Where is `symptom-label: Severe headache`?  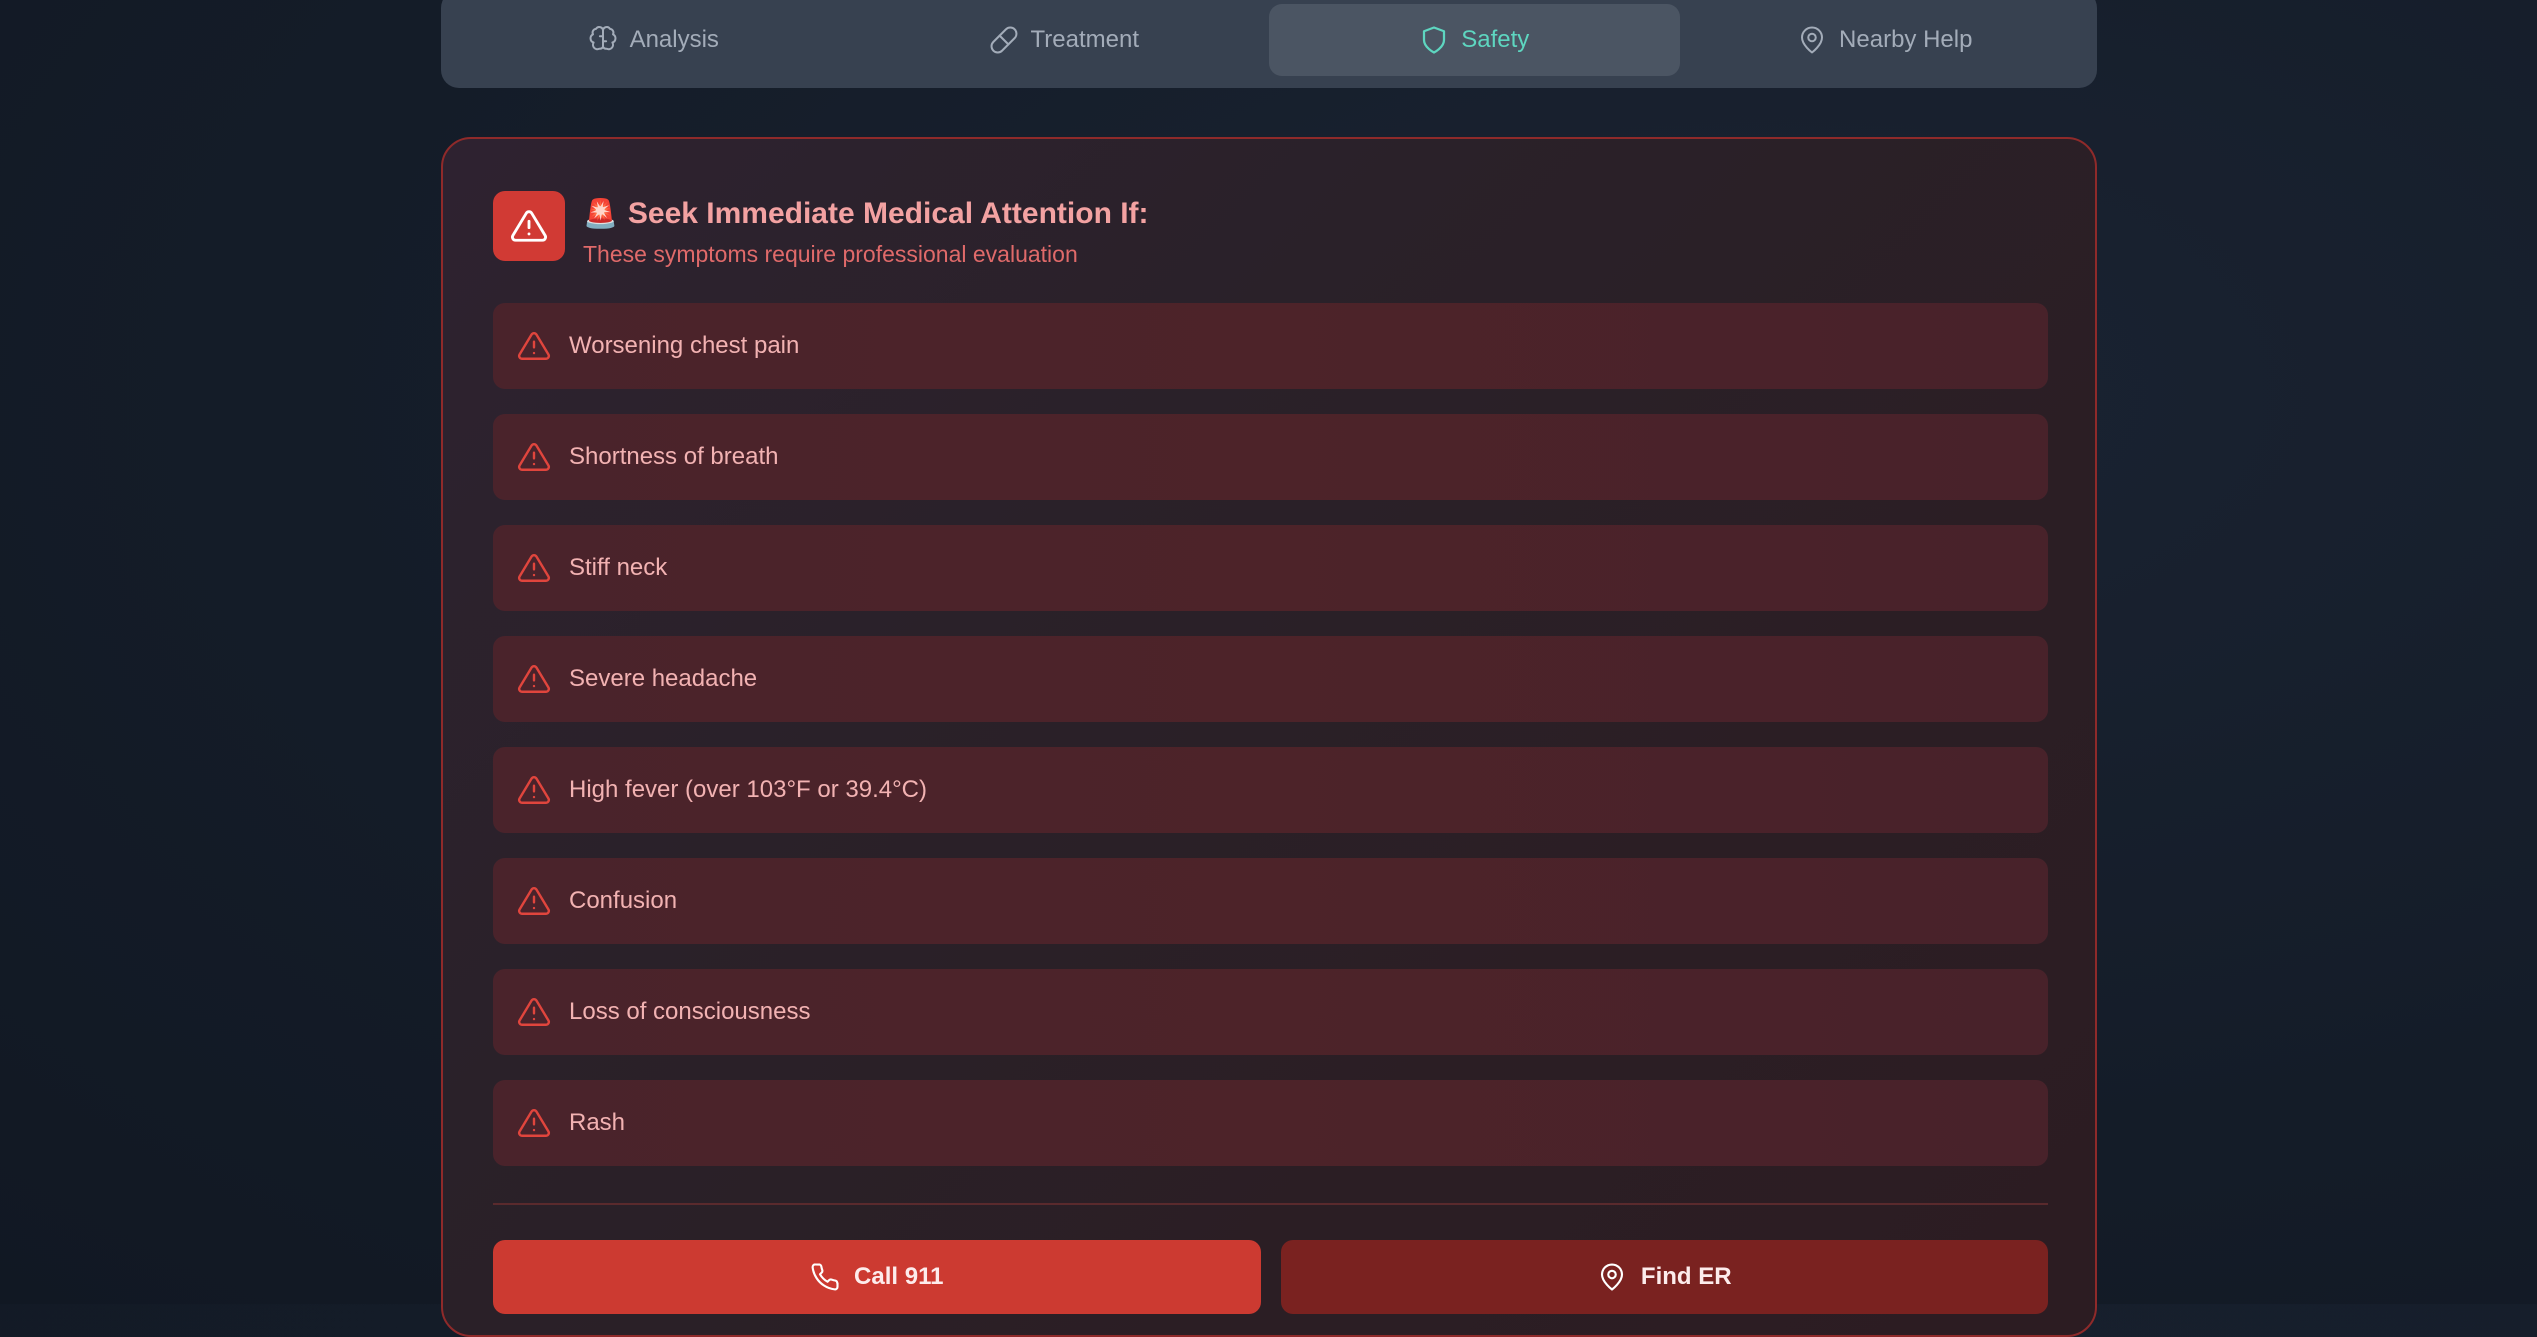 symptom-label: Severe headache is located at coordinates (663, 678).